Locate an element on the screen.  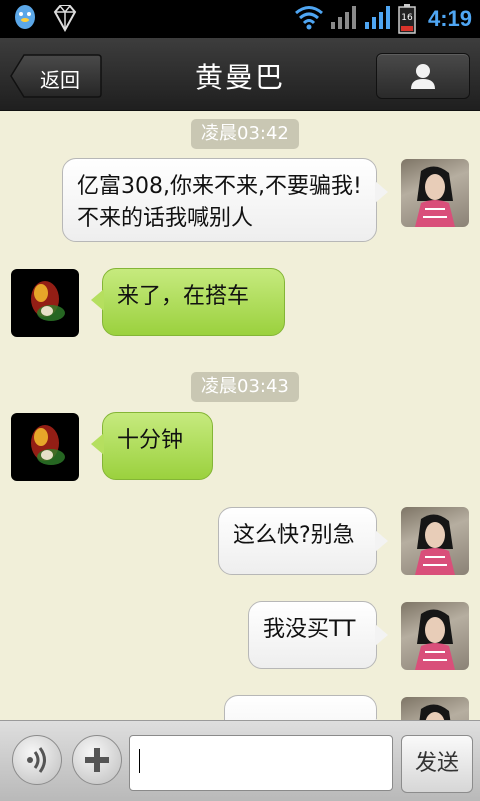
battery-level: 16 is located at coordinates (407, 18).